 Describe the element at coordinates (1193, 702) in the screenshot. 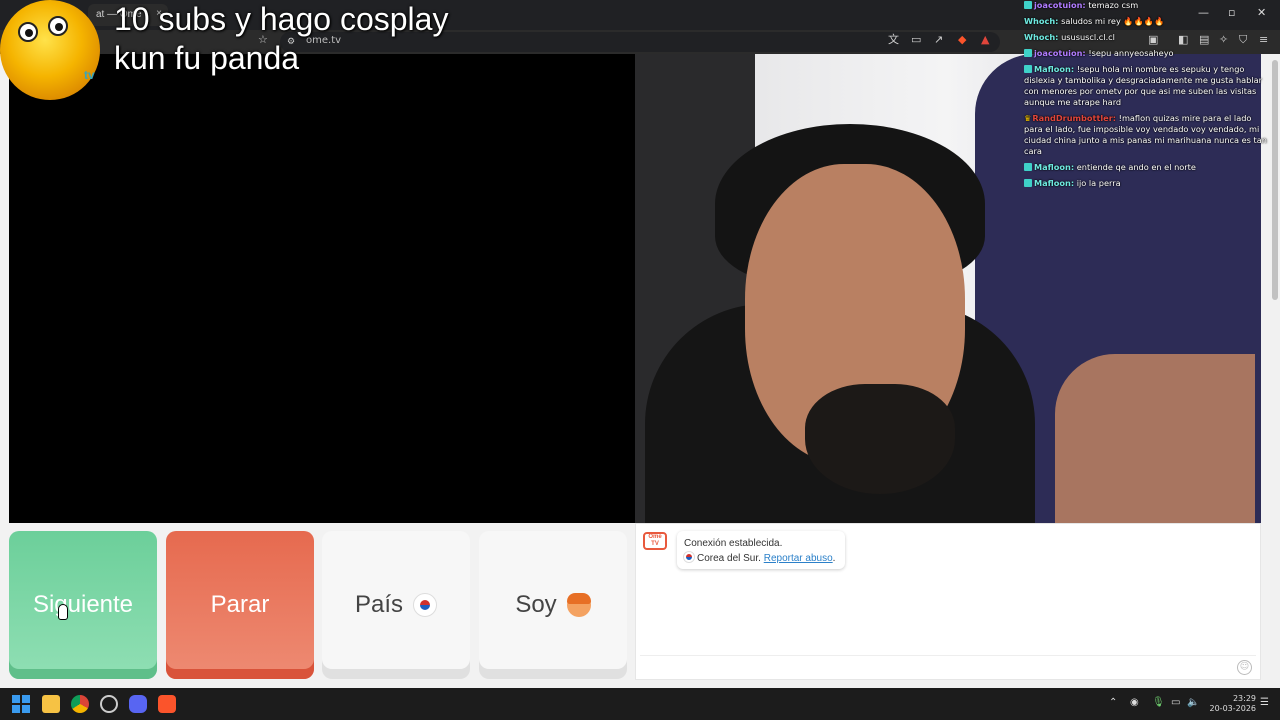

I see `volume-icon: 🔈` at that location.